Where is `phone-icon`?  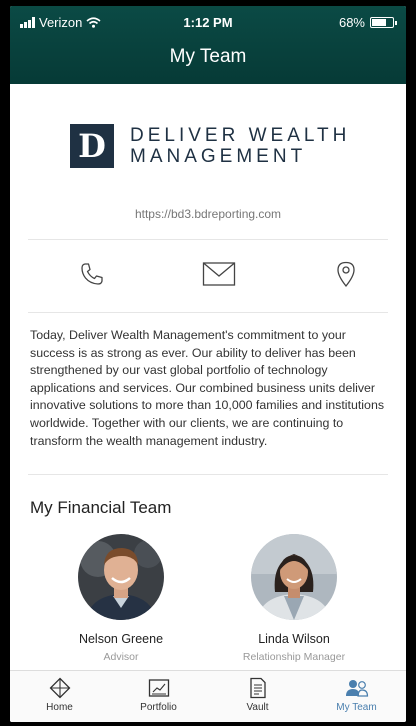 phone-icon is located at coordinates (92, 274).